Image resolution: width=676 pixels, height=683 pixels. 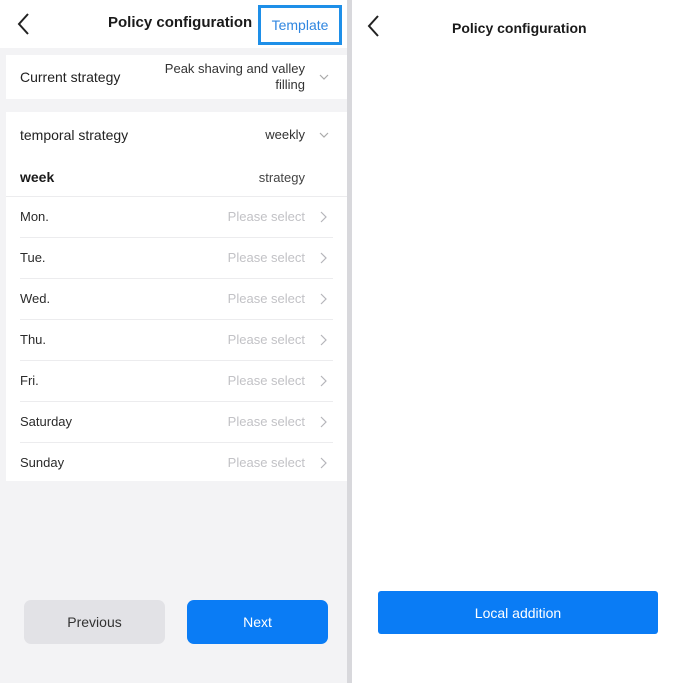 What do you see at coordinates (34, 216) in the screenshot?
I see `day-name: Mon.` at bounding box center [34, 216].